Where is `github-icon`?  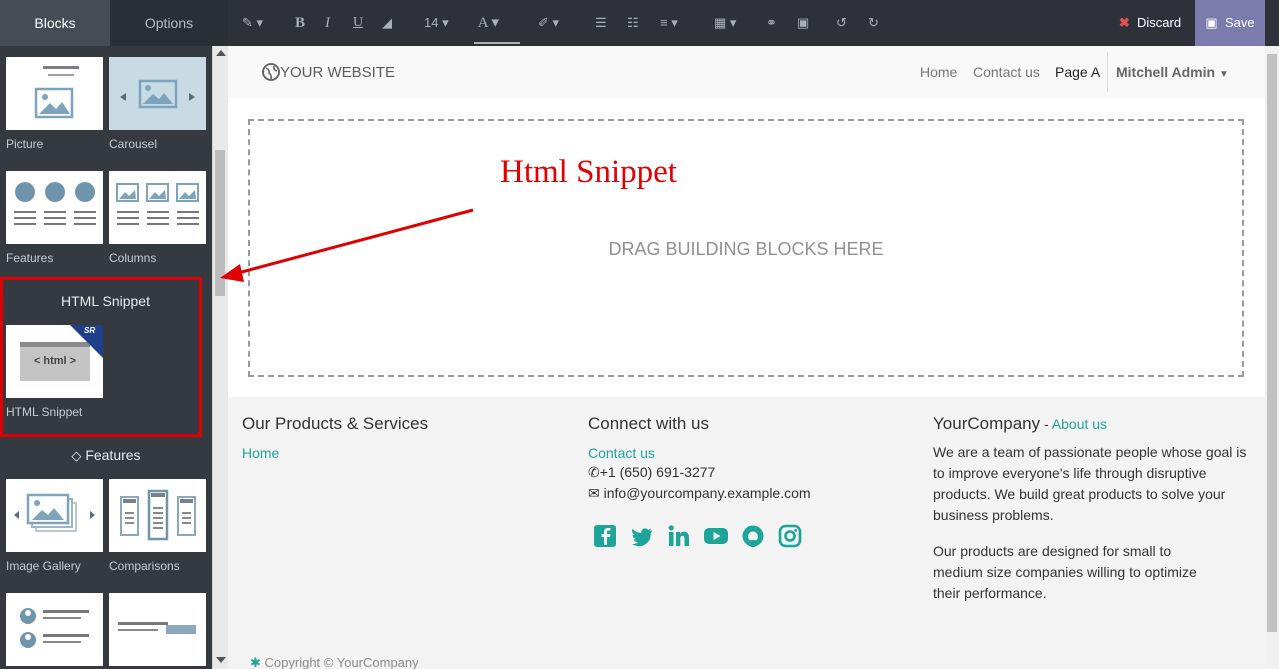 github-icon is located at coordinates (753, 536).